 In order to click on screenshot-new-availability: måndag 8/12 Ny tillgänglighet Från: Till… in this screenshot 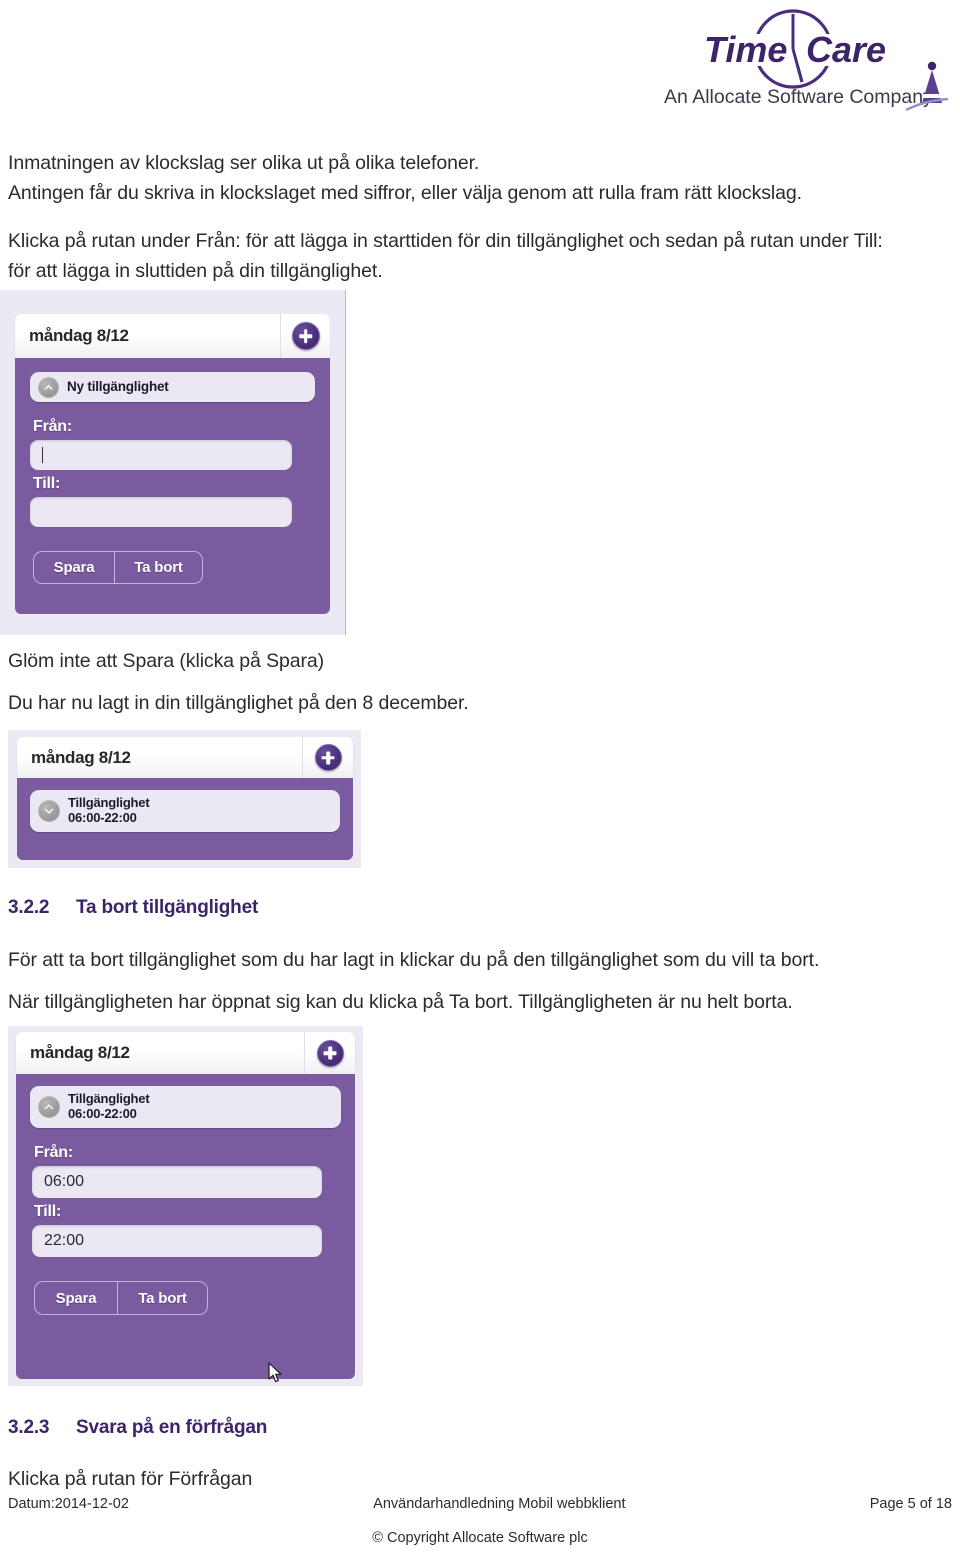, I will do `click(173, 462)`.